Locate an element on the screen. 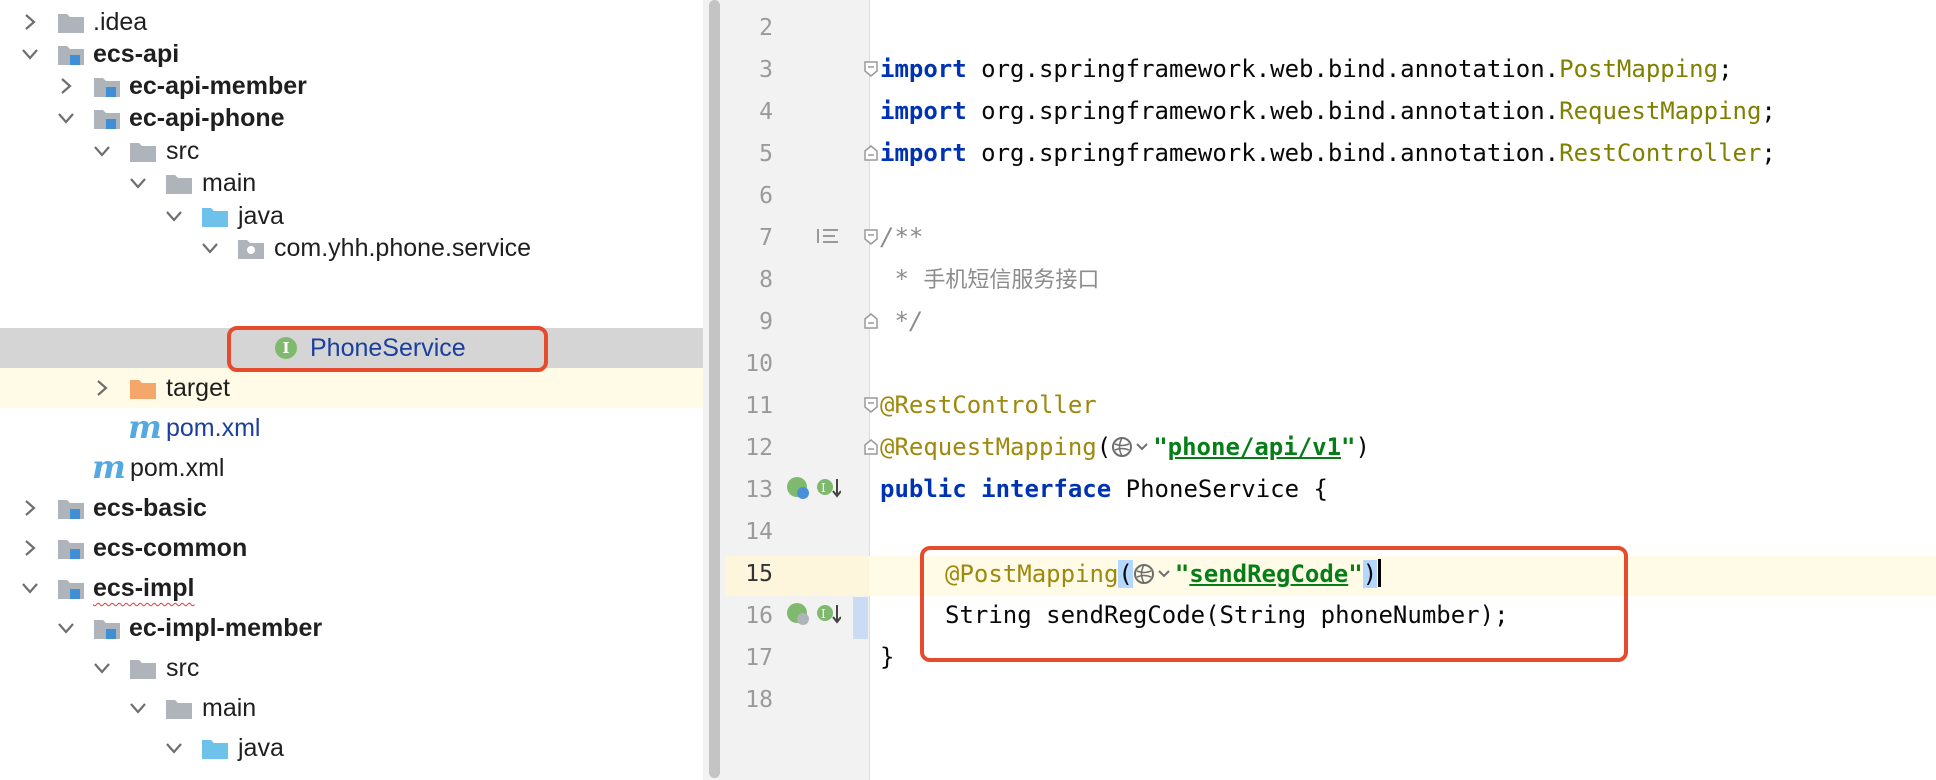 Image resolution: width=1936 pixels, height=780 pixels. line-number: 3 is located at coordinates (766, 70).